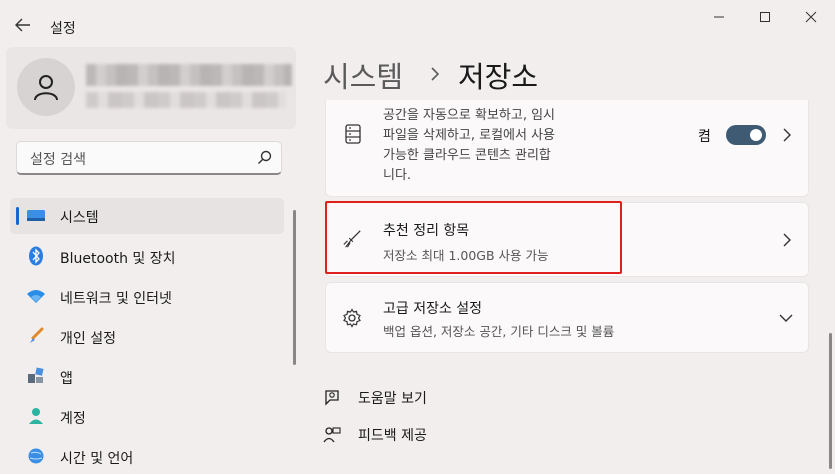  I want to click on globe-icon, so click(36, 456).